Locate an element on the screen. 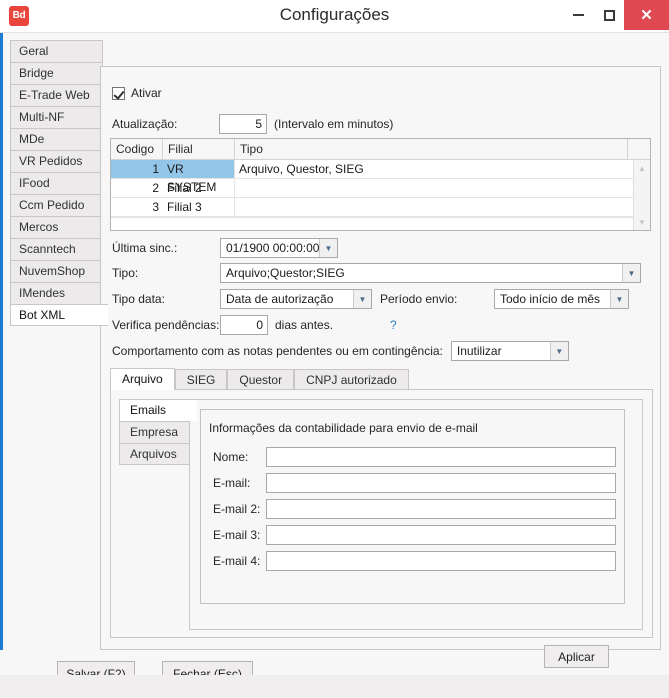  subtab-arquivos: Arquivos is located at coordinates (155, 454).